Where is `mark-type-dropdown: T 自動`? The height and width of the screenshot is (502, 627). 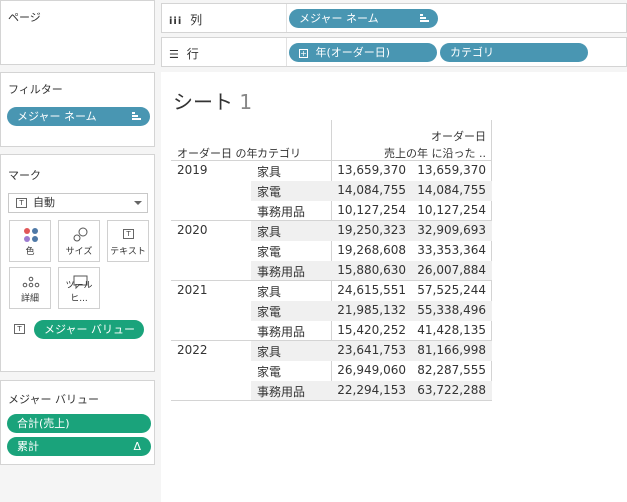
mark-type-dropdown: T 自動 is located at coordinates (78, 203).